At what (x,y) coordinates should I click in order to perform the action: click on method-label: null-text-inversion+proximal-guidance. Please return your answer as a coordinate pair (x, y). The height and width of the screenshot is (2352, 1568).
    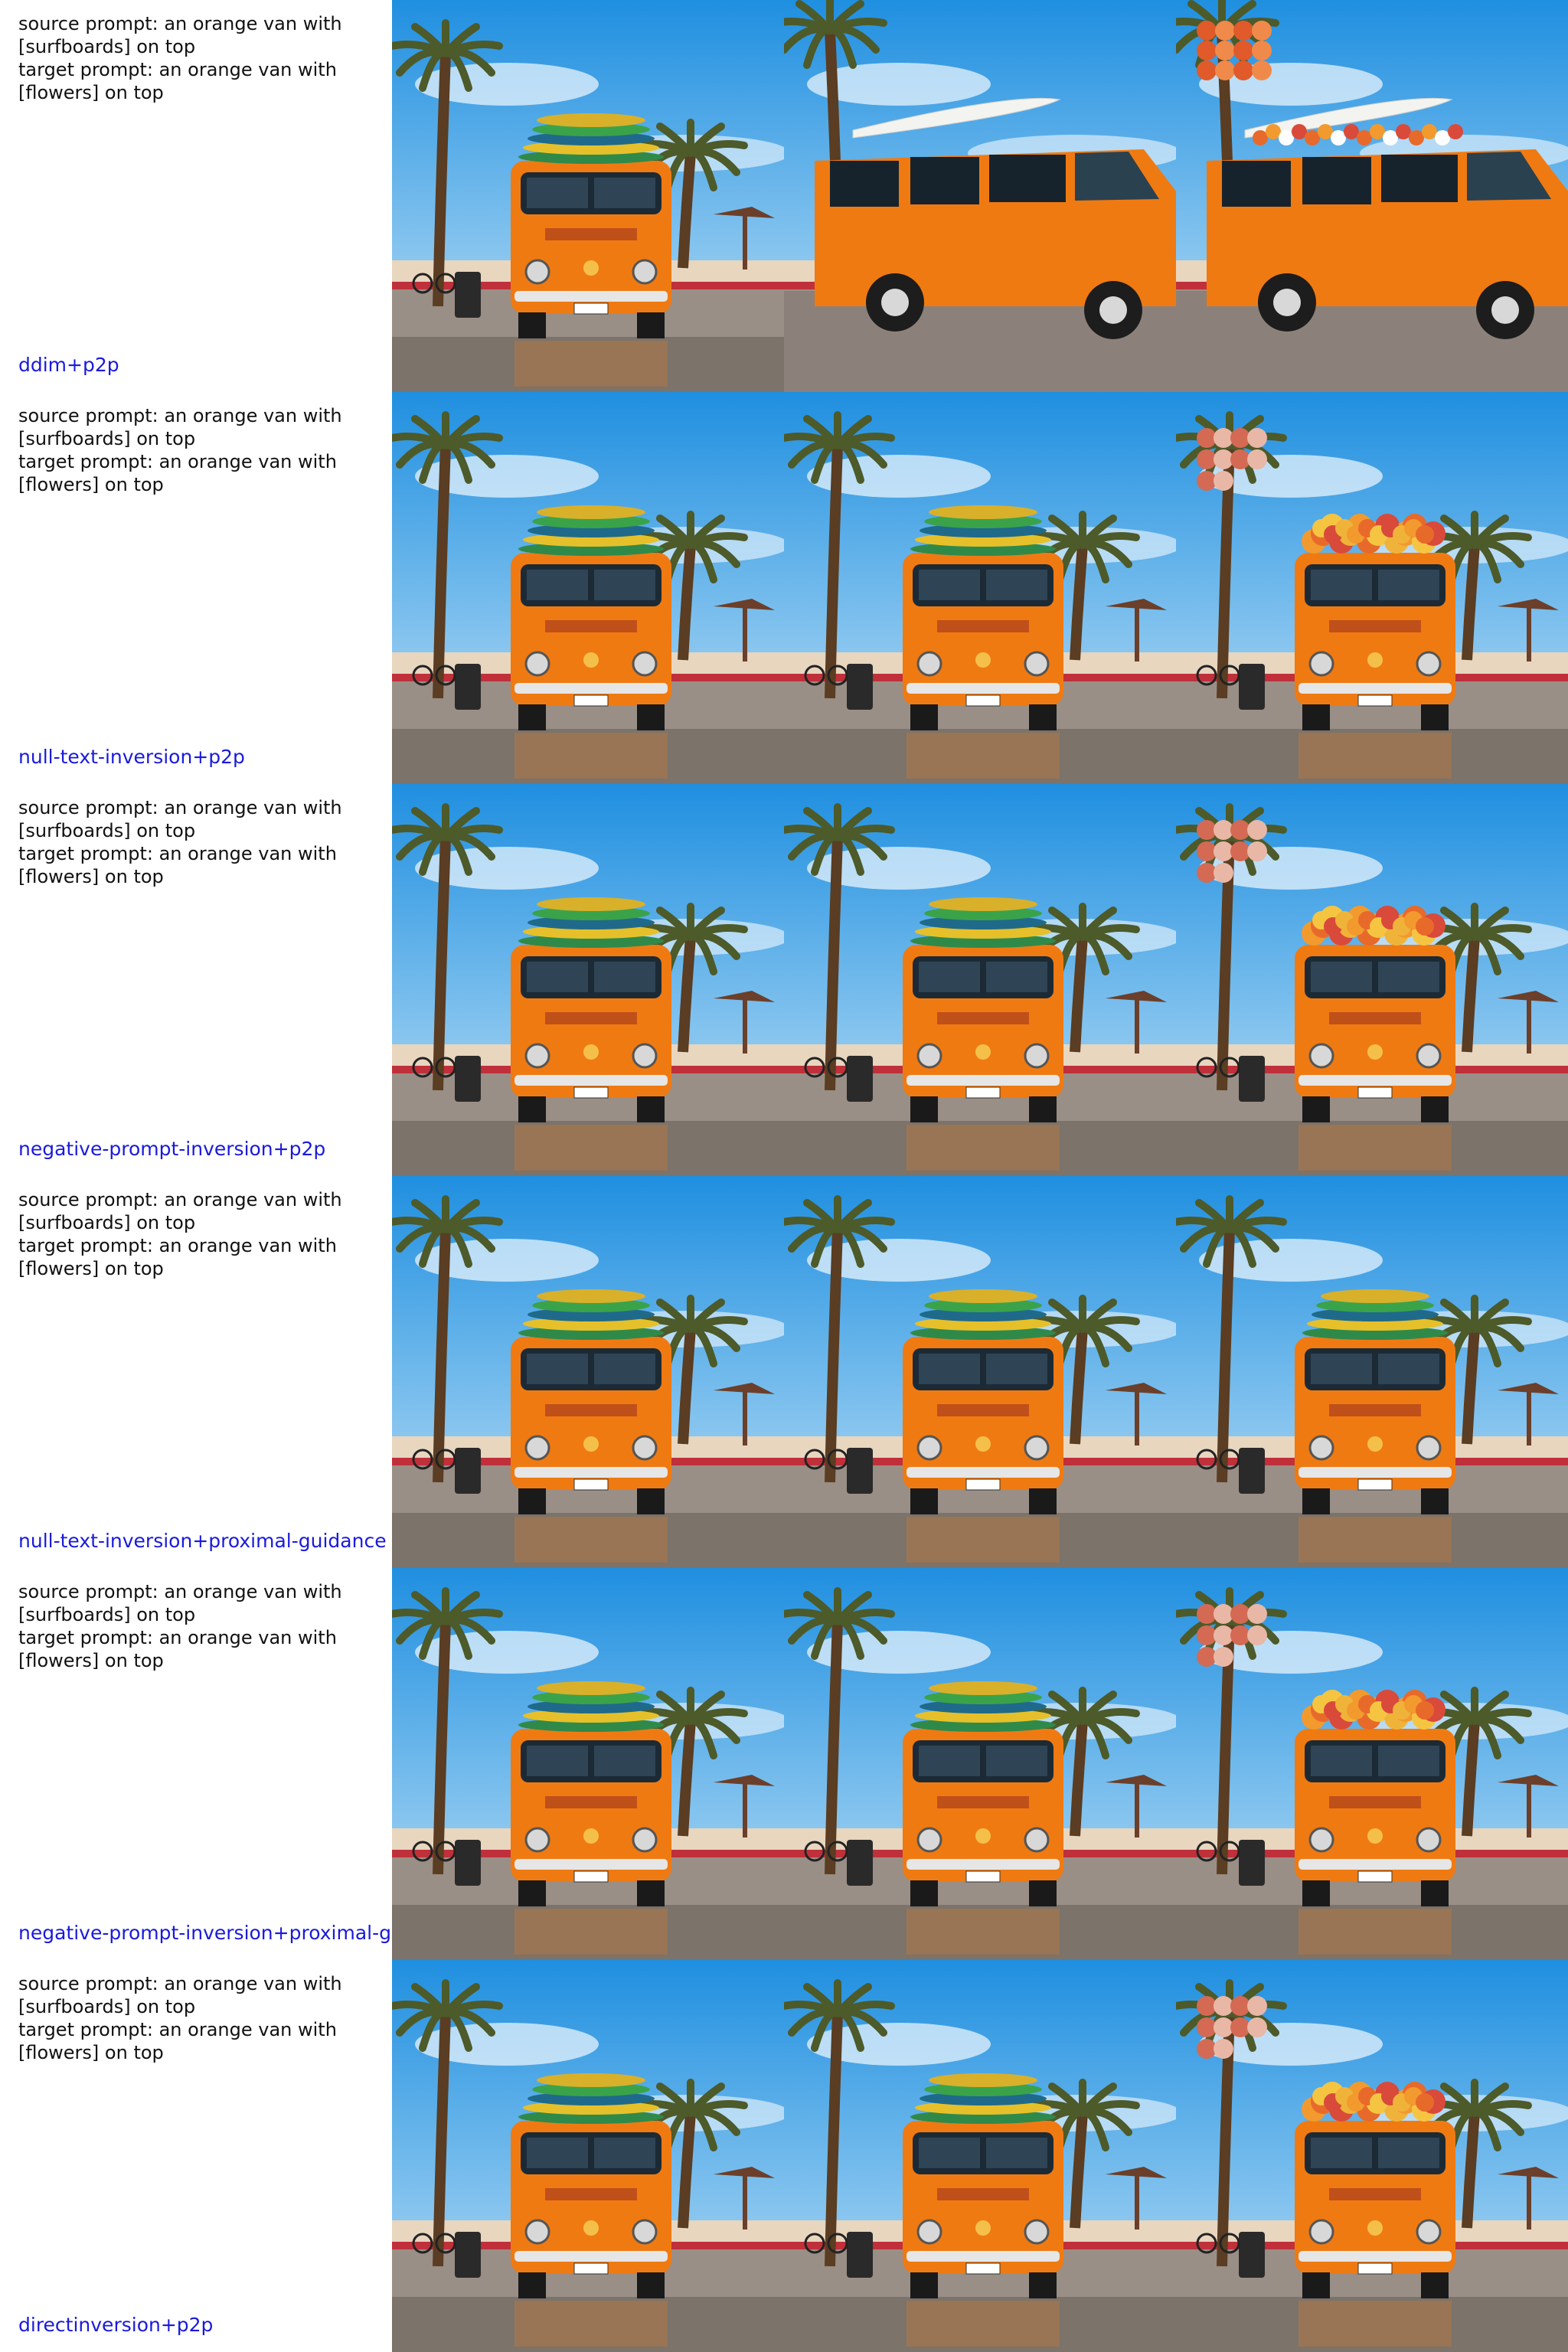
    Looking at the image, I should click on (202, 1541).